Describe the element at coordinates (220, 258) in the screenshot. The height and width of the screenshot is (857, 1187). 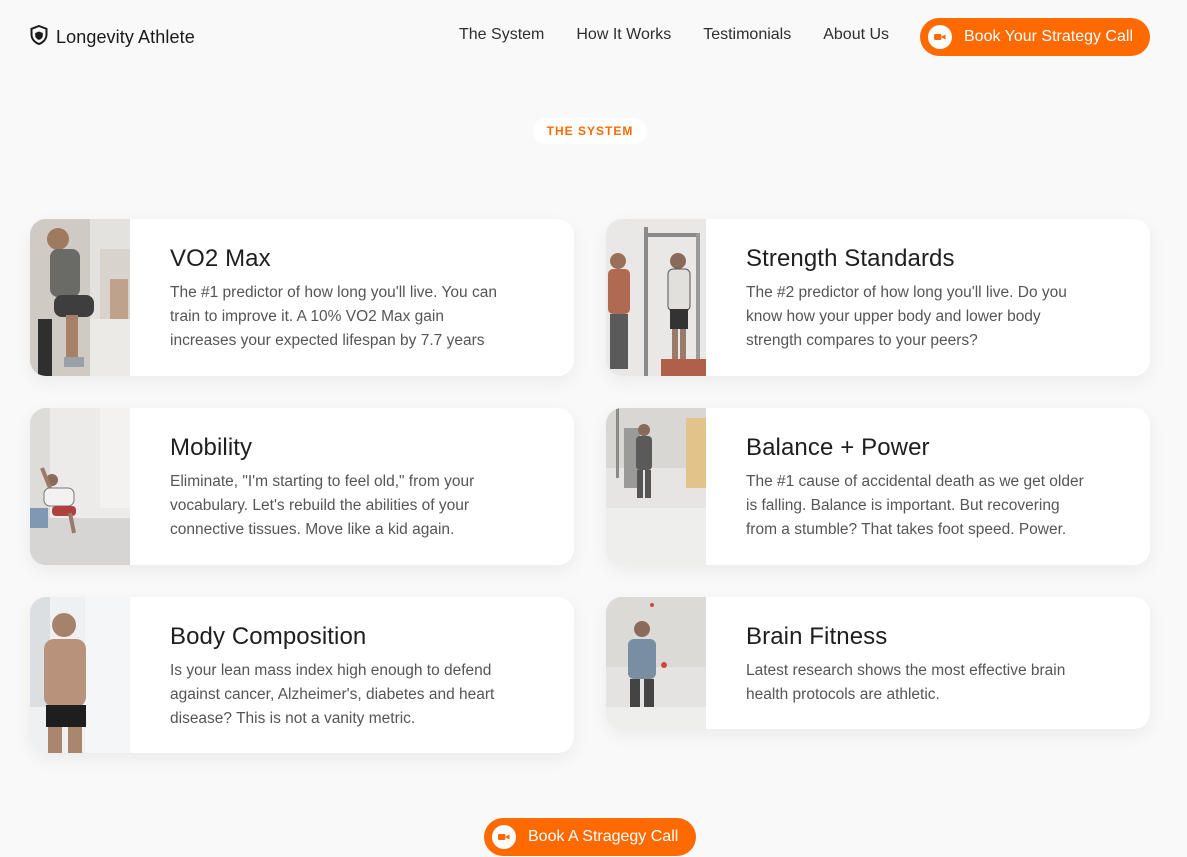
I see `card-title: VO2 Max` at that location.